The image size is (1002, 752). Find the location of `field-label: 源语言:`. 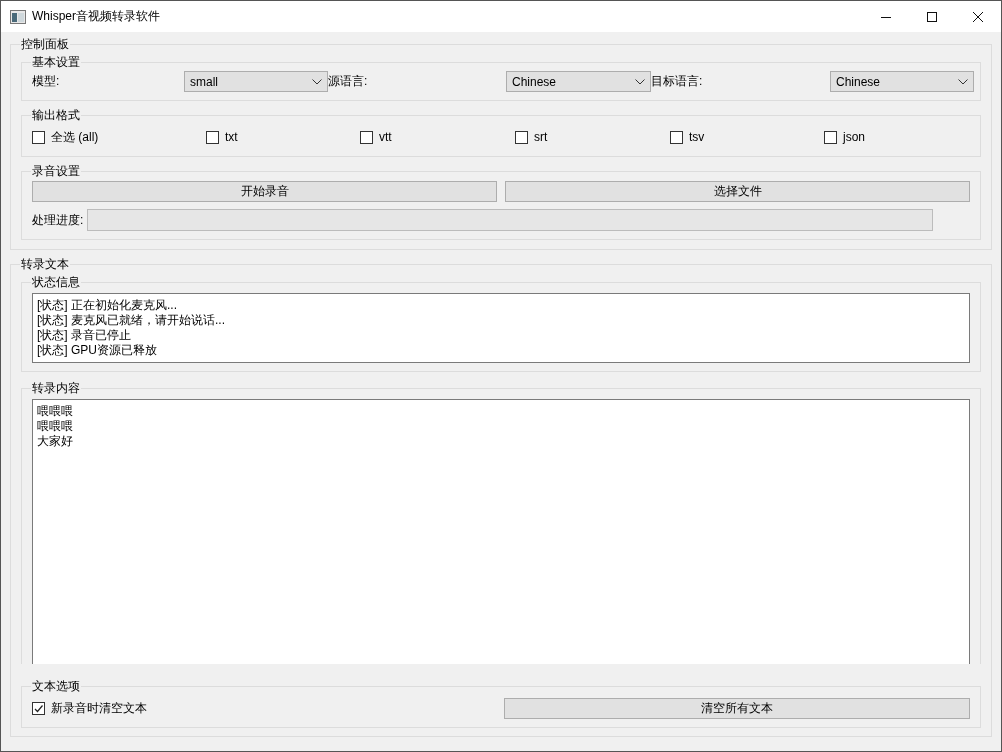

field-label: 源语言: is located at coordinates (348, 81).